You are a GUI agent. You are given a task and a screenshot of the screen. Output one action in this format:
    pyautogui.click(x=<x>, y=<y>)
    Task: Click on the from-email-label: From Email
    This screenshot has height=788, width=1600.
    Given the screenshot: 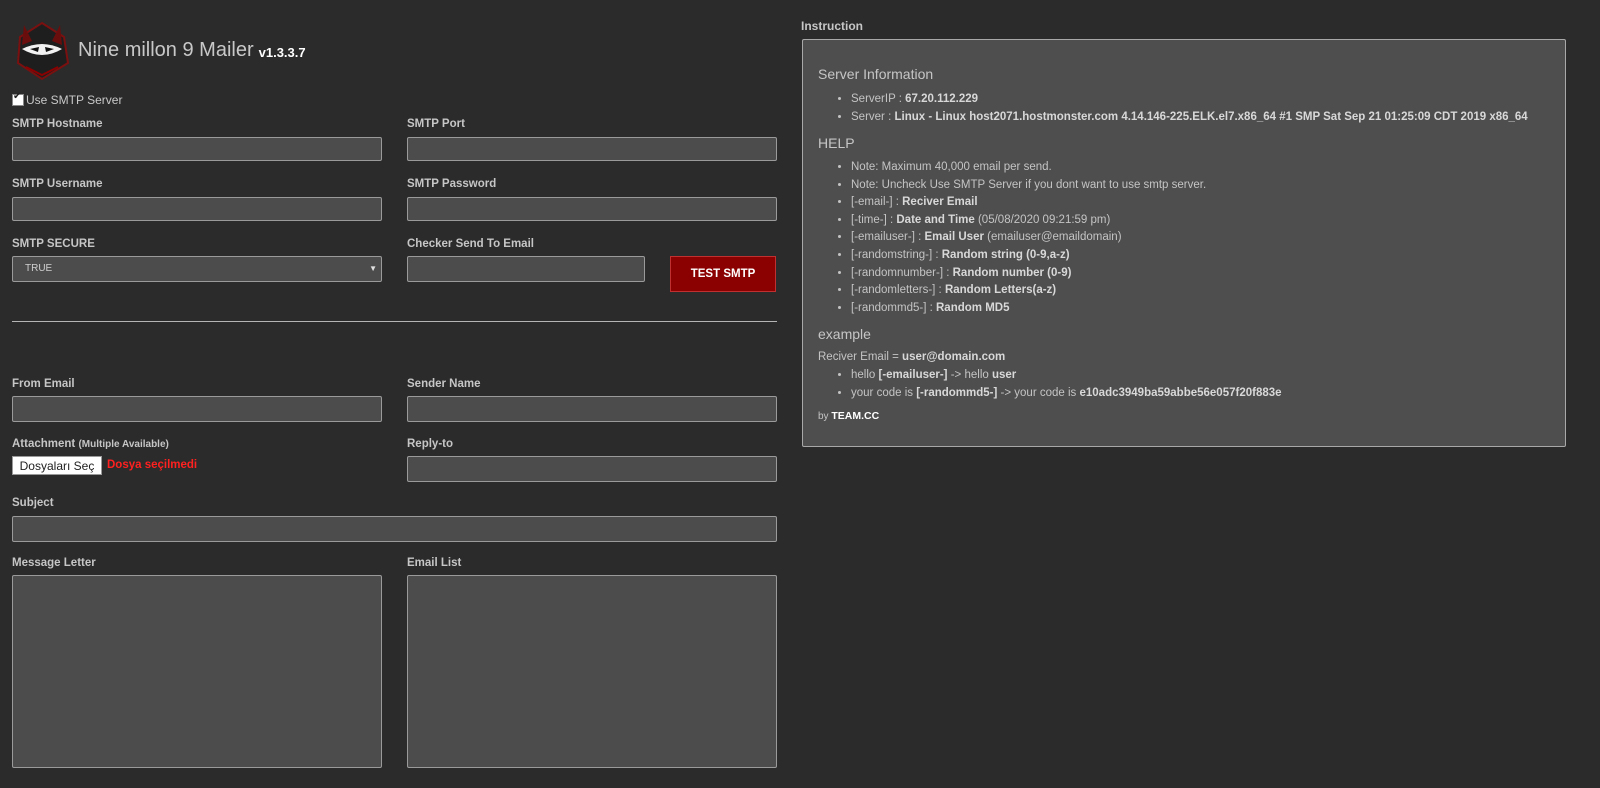 What is the action you would take?
    pyautogui.click(x=43, y=384)
    